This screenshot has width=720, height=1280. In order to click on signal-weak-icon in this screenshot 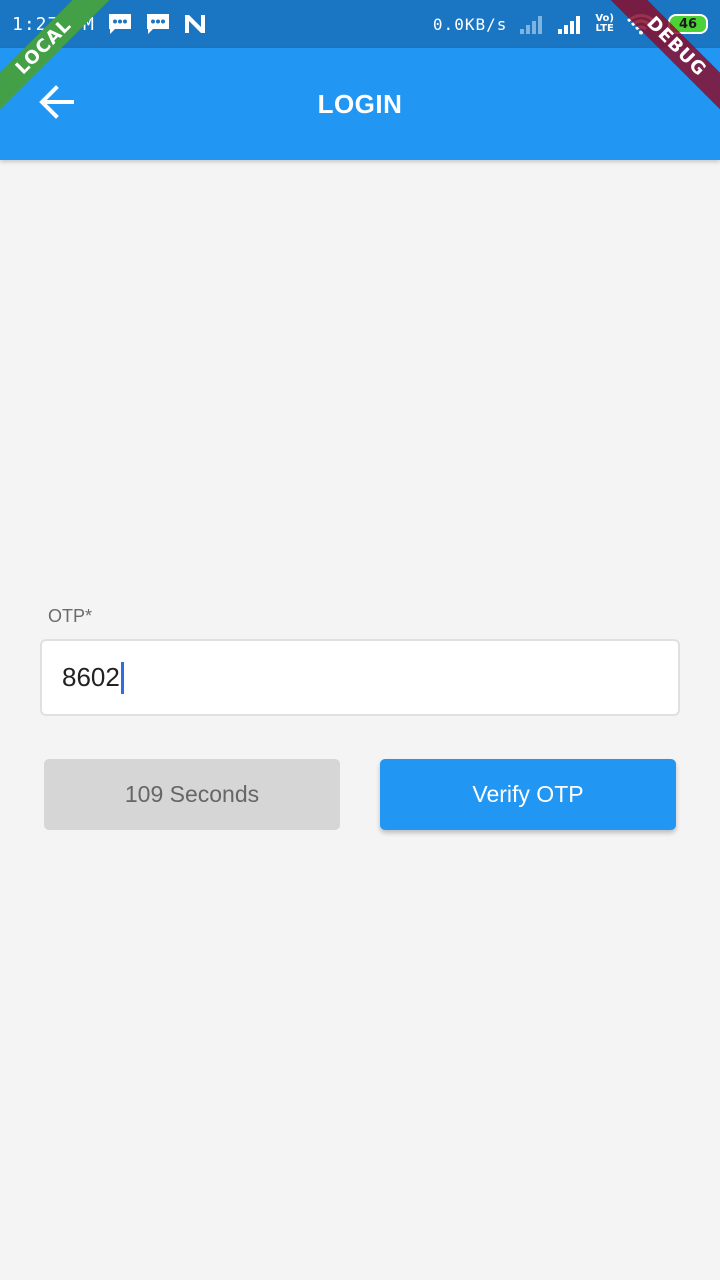, I will do `click(532, 24)`.